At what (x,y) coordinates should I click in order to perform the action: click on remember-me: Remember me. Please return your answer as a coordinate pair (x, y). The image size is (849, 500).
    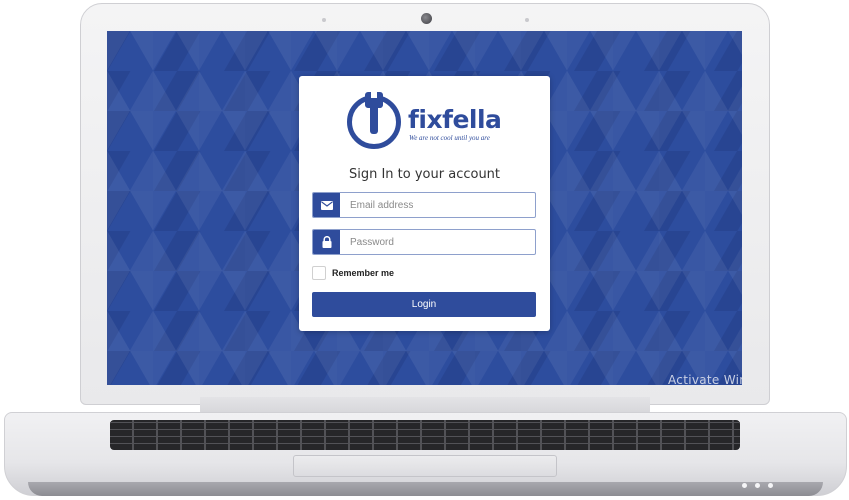
    Looking at the image, I should click on (353, 273).